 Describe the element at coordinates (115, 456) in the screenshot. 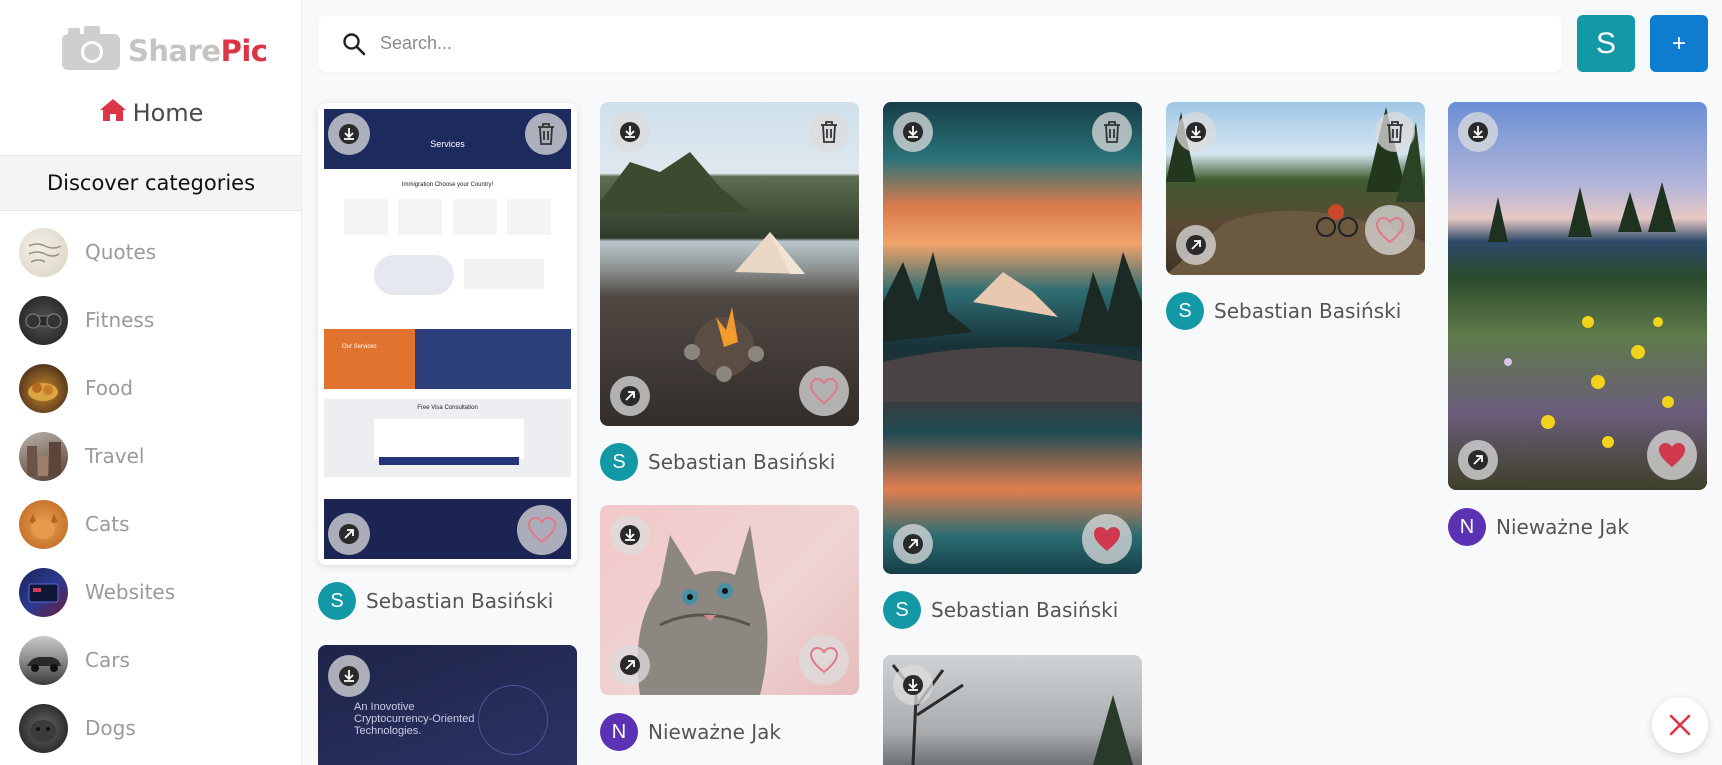

I see `category-label: Travel` at that location.